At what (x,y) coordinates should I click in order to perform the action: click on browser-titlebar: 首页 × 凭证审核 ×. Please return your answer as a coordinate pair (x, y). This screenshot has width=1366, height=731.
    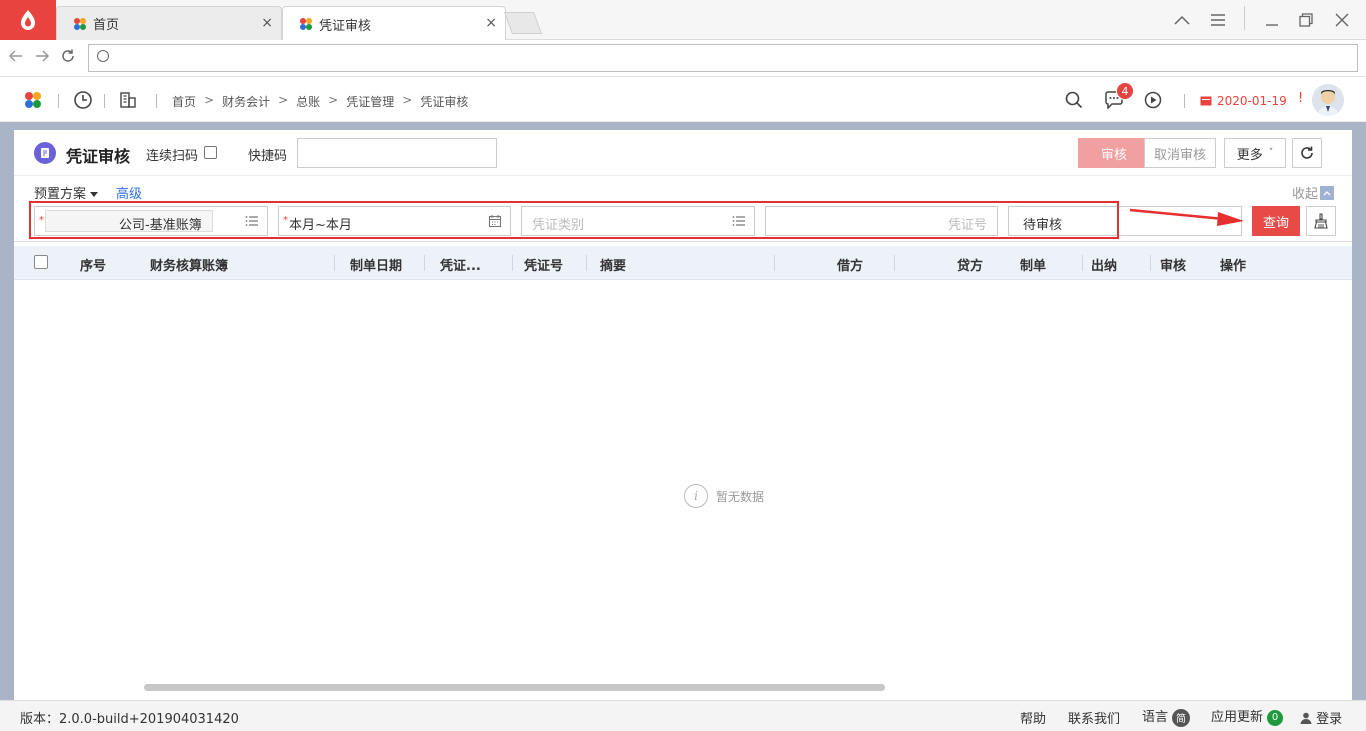
    Looking at the image, I should click on (683, 20).